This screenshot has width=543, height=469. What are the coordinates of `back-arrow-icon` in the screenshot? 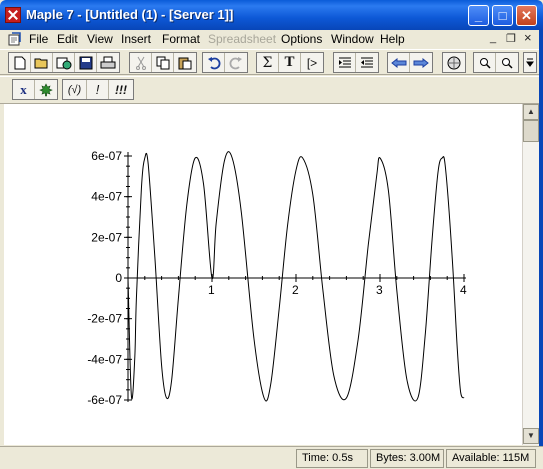 It's located at (399, 62).